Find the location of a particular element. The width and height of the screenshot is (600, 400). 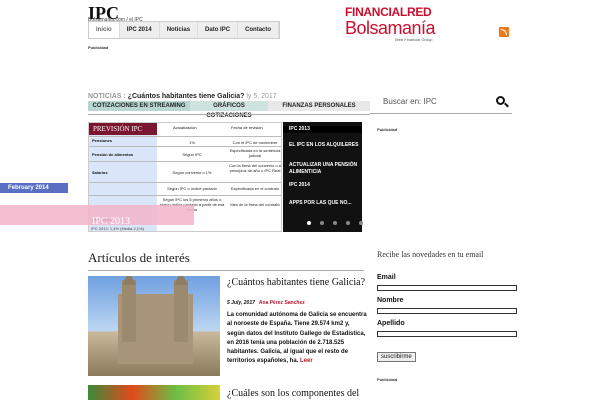

slide-note: IPC 2012: 1,4% (Media 2,1%) is located at coordinates (117, 228).